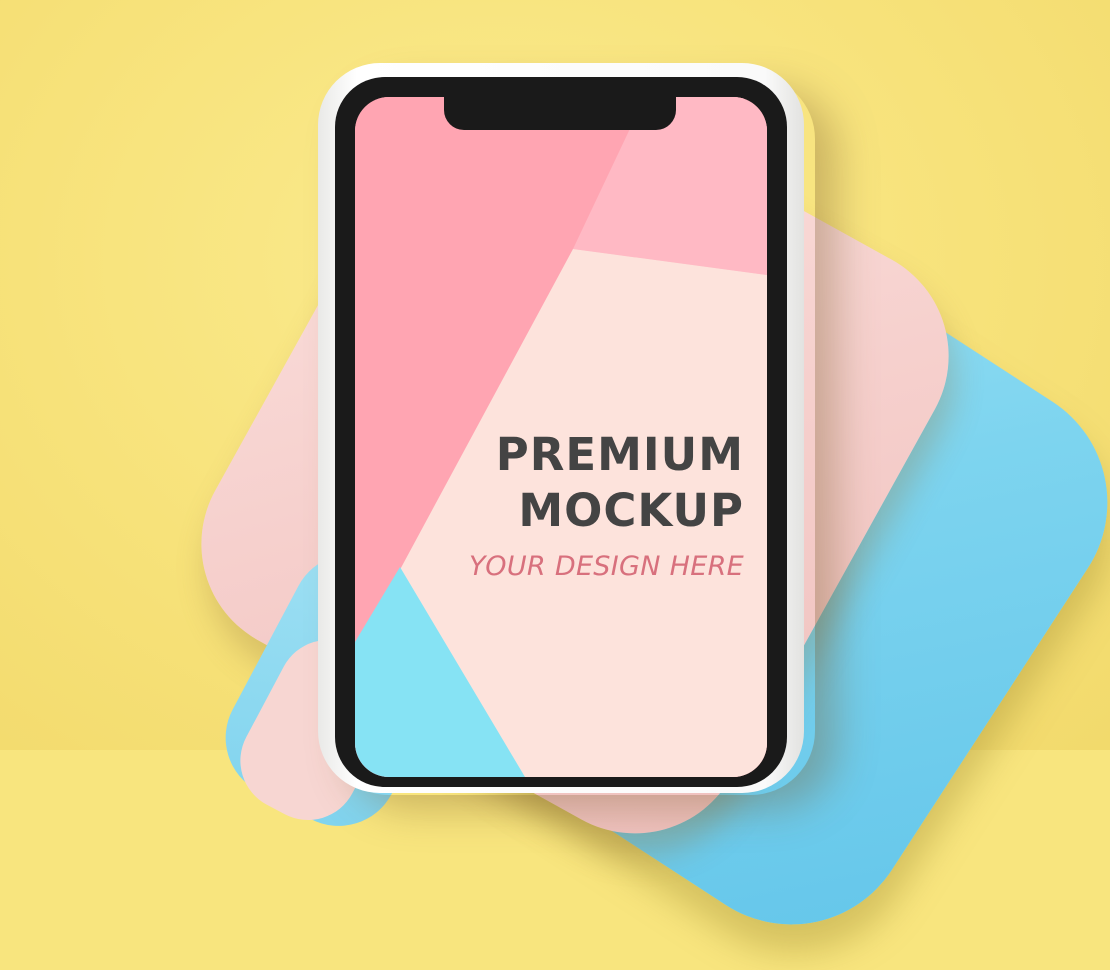 This screenshot has height=970, width=1110. What do you see at coordinates (619, 454) in the screenshot?
I see `headline-line-1: PREMIUM` at bounding box center [619, 454].